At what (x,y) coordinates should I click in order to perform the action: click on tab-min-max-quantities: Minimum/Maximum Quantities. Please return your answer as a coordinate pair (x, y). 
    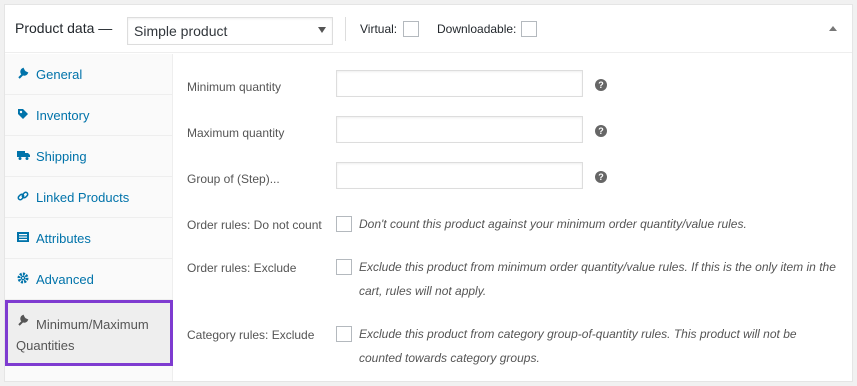
    Looking at the image, I should click on (89, 333).